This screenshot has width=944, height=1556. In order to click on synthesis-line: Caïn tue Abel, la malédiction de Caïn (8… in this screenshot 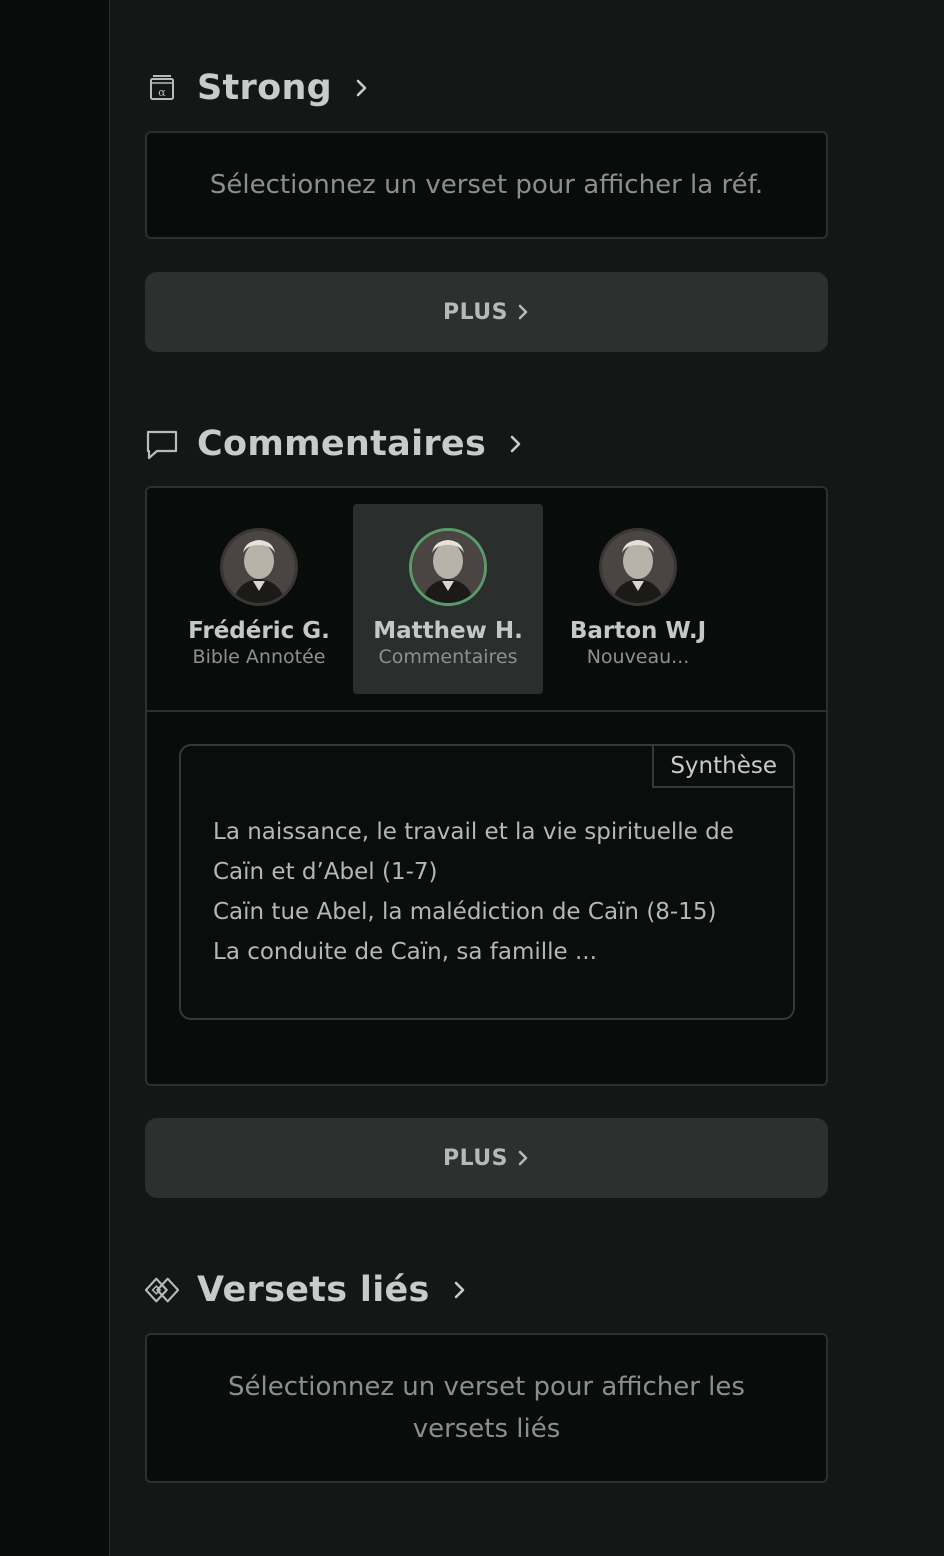, I will do `click(465, 912)`.